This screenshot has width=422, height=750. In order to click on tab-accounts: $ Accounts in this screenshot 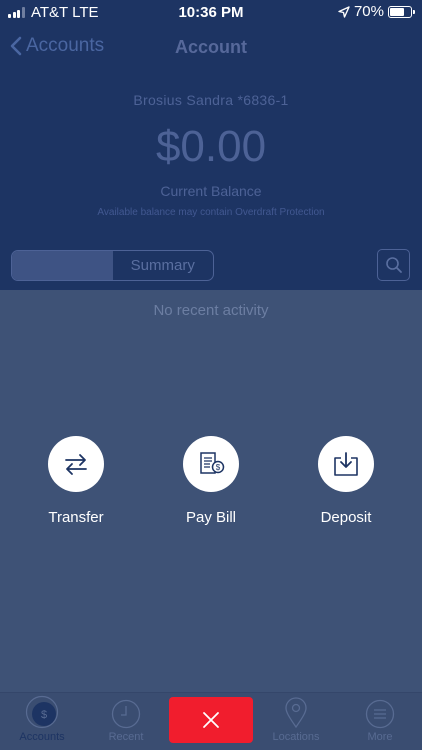, I will do `click(42, 721)`.